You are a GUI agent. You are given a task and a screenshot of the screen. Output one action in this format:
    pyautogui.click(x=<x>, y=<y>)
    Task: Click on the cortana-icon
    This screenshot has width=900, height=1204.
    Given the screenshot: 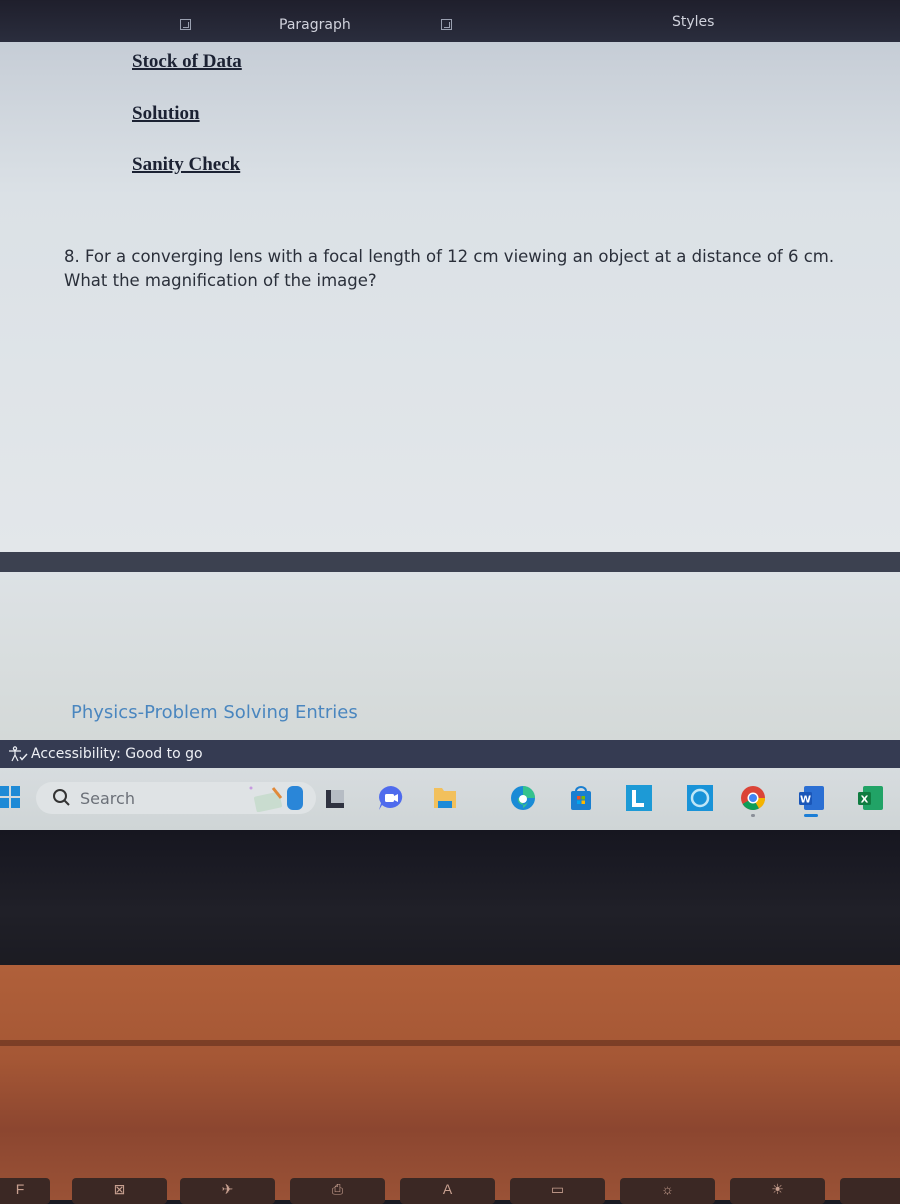 What is the action you would take?
    pyautogui.click(x=700, y=798)
    